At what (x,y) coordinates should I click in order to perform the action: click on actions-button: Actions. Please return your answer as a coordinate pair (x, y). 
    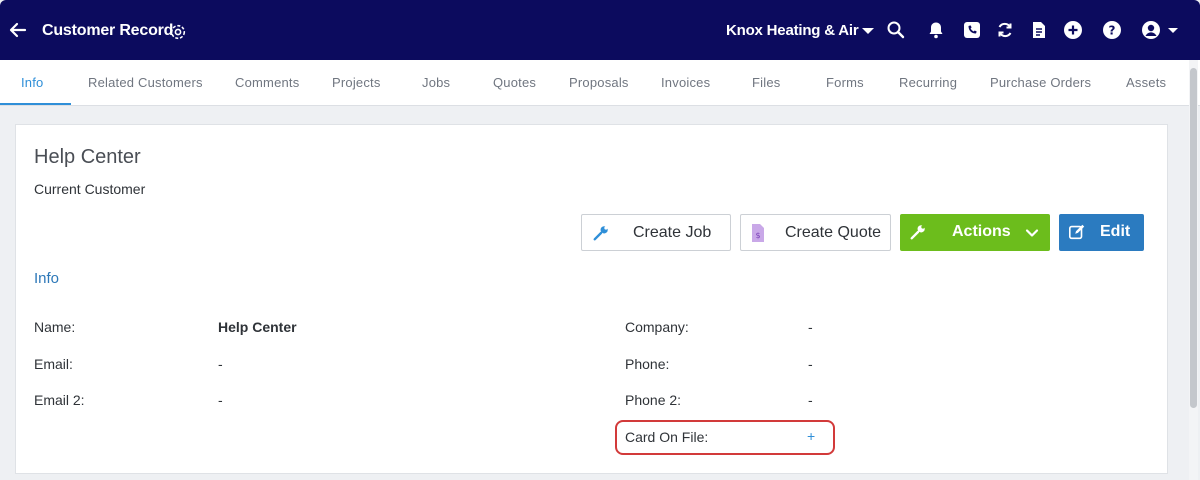
    Looking at the image, I should click on (975, 232).